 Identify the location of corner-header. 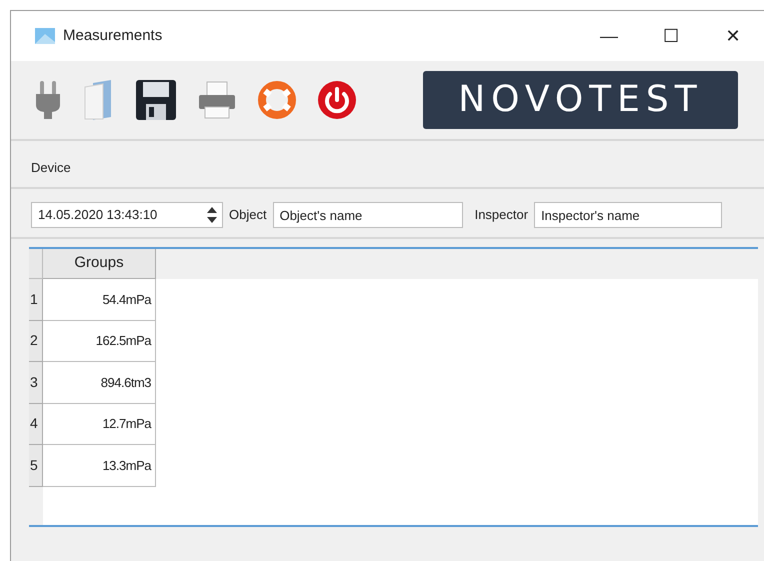
(36, 264).